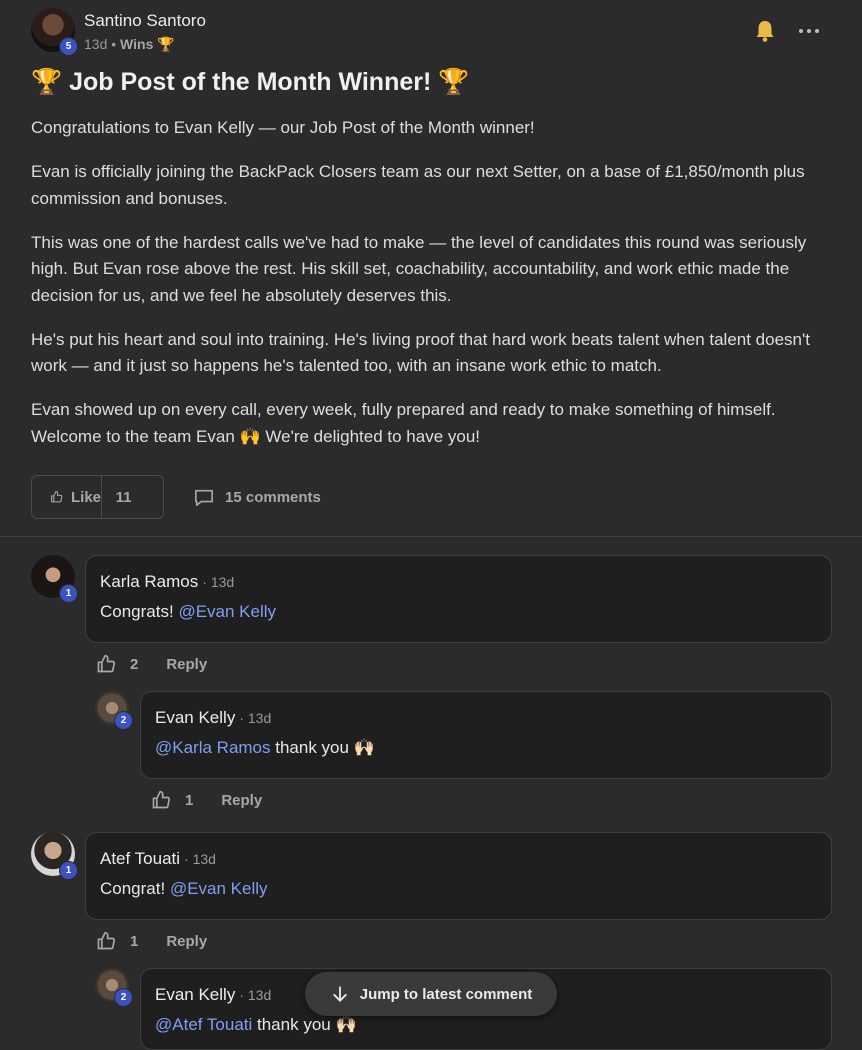 This screenshot has height=1050, width=862. I want to click on post-category: Wins, so click(136, 44).